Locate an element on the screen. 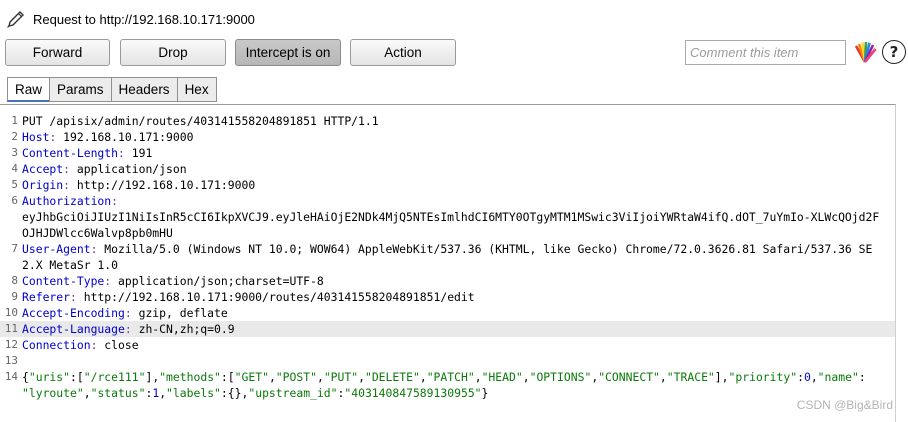 Image resolution: width=908 pixels, height=422 pixels. tab-headers: Headers is located at coordinates (144, 89).